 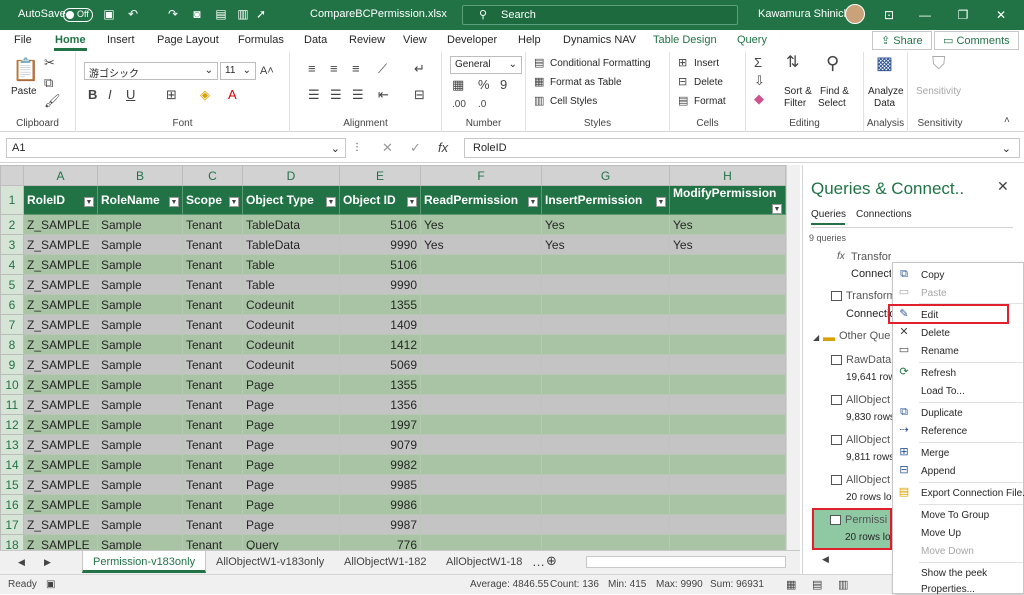 What do you see at coordinates (267, 71) in the screenshot?
I see `grow-font-icon: A˄` at bounding box center [267, 71].